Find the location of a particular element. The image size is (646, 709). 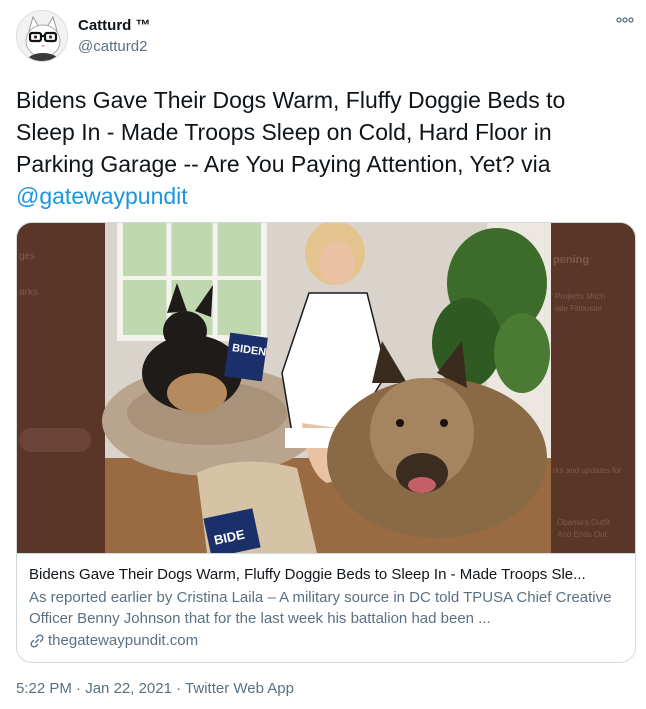

bg-right-text-3: iate Filibuster is located at coordinates (579, 308).